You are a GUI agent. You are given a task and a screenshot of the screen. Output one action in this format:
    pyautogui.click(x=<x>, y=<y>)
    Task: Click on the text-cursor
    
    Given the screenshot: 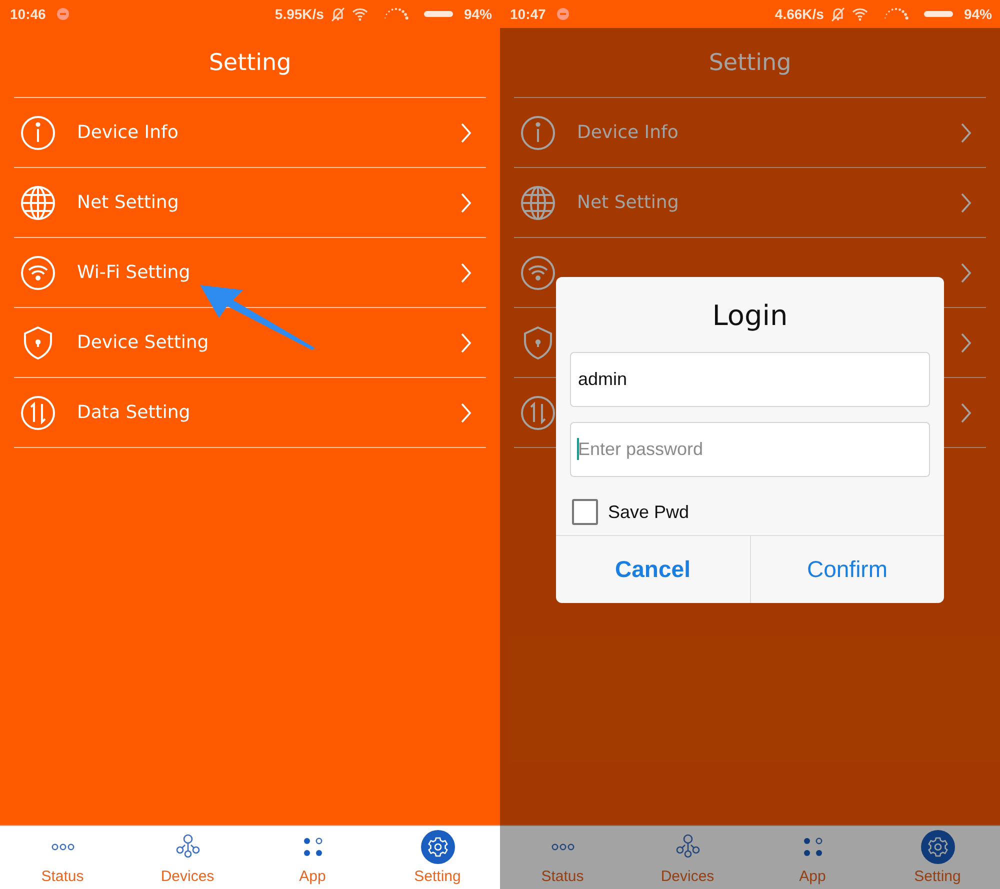 What is the action you would take?
    pyautogui.click(x=578, y=449)
    